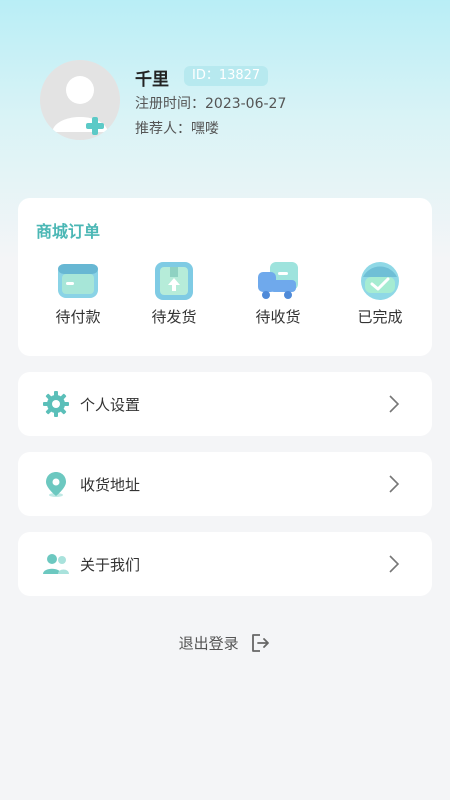  Describe the element at coordinates (78, 317) in the screenshot. I see `order-label: 待付款` at that location.